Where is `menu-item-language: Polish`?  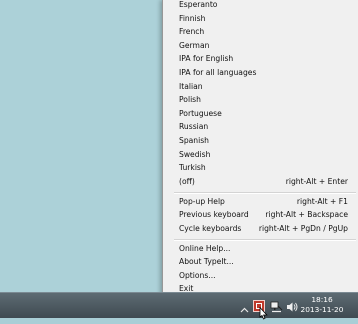 menu-item-language: Polish is located at coordinates (260, 100).